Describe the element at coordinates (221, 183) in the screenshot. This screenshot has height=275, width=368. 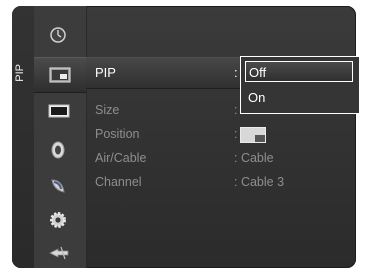
I see `menu-item-channel: Channel : Cable 3` at that location.